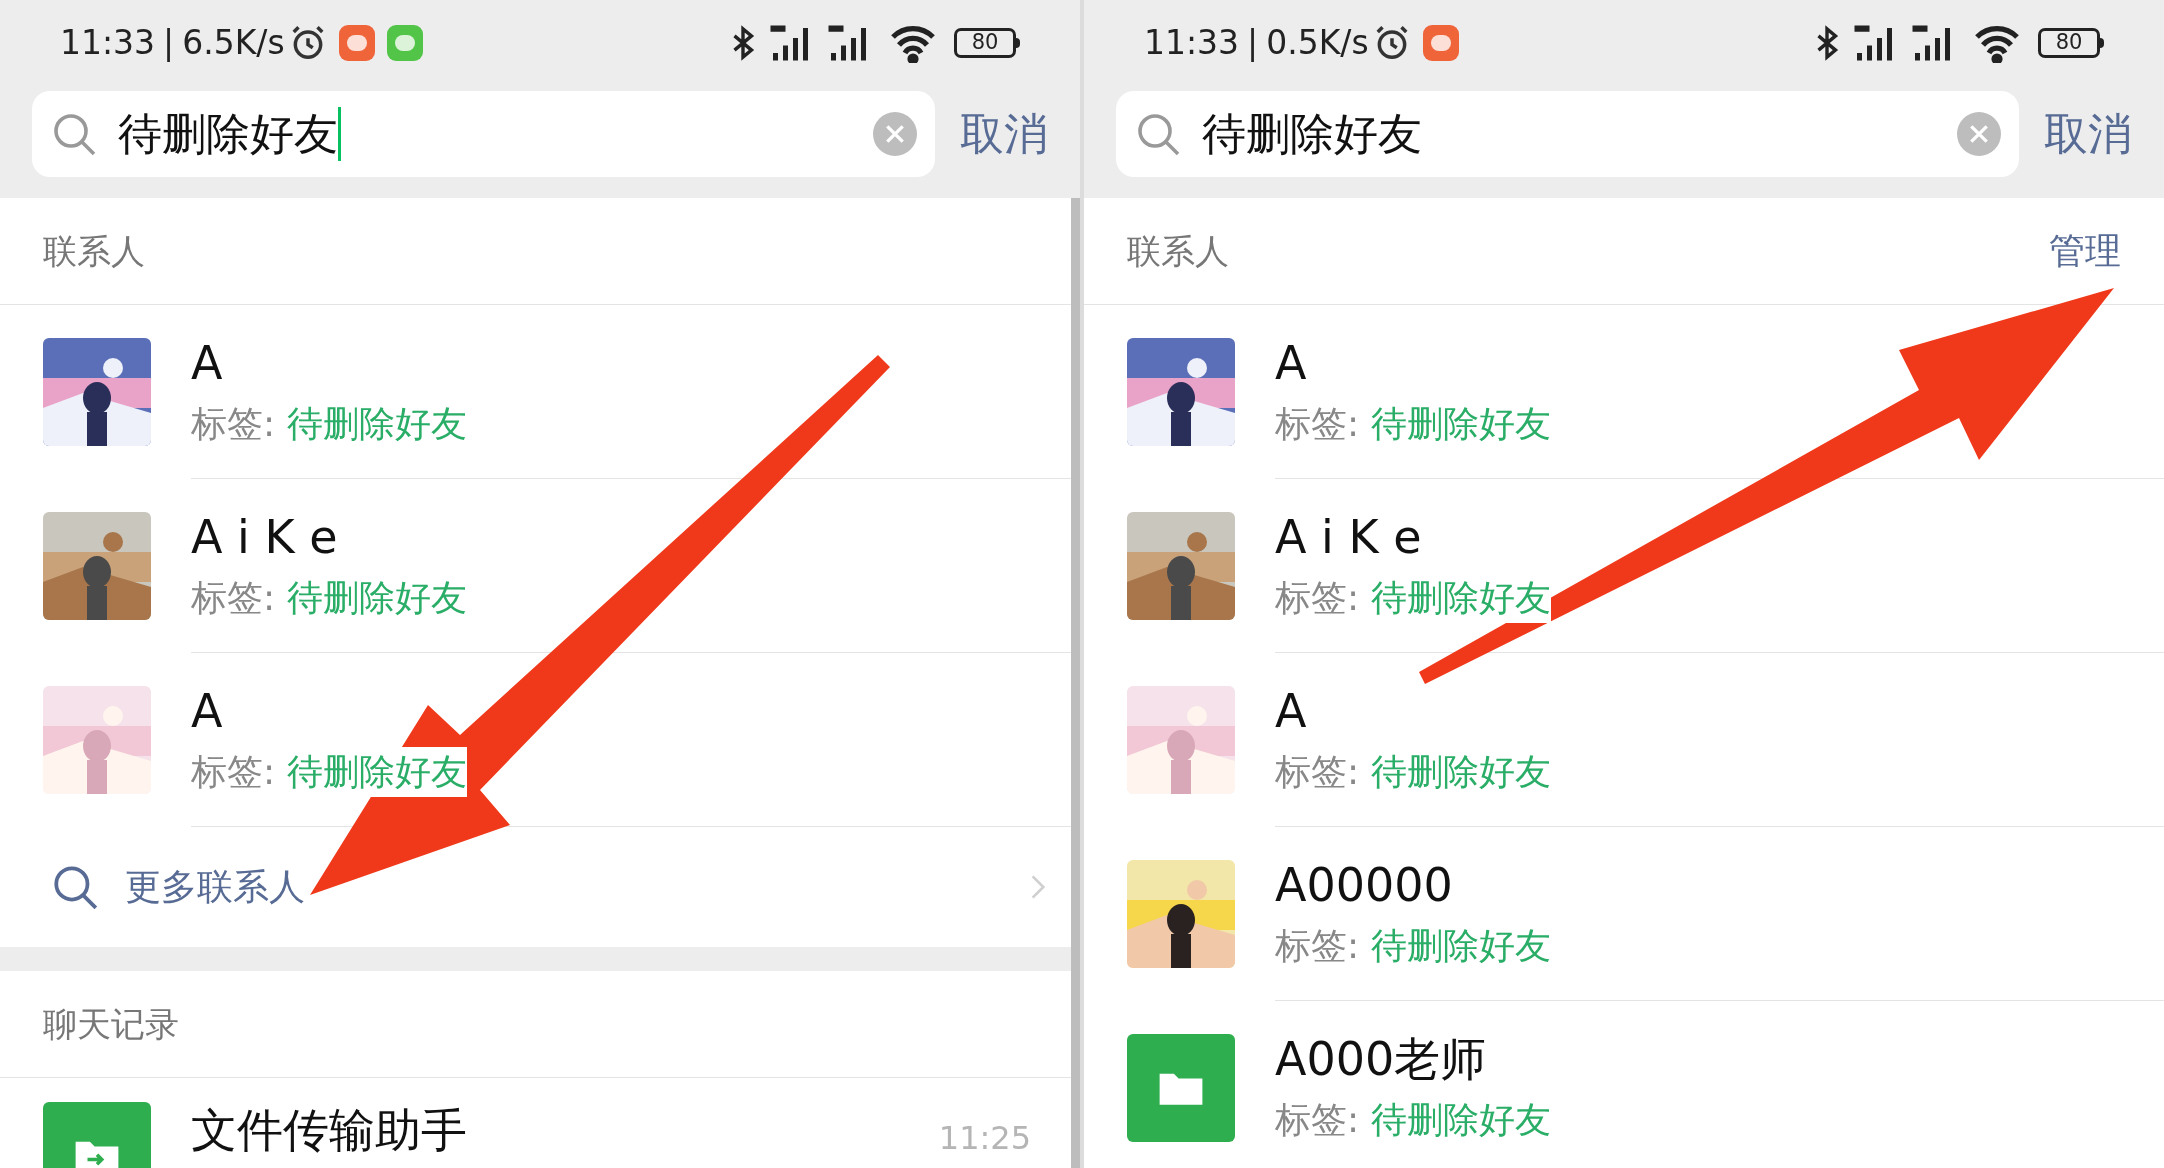  Describe the element at coordinates (2085, 251) in the screenshot. I see `manage-link: 管理` at that location.